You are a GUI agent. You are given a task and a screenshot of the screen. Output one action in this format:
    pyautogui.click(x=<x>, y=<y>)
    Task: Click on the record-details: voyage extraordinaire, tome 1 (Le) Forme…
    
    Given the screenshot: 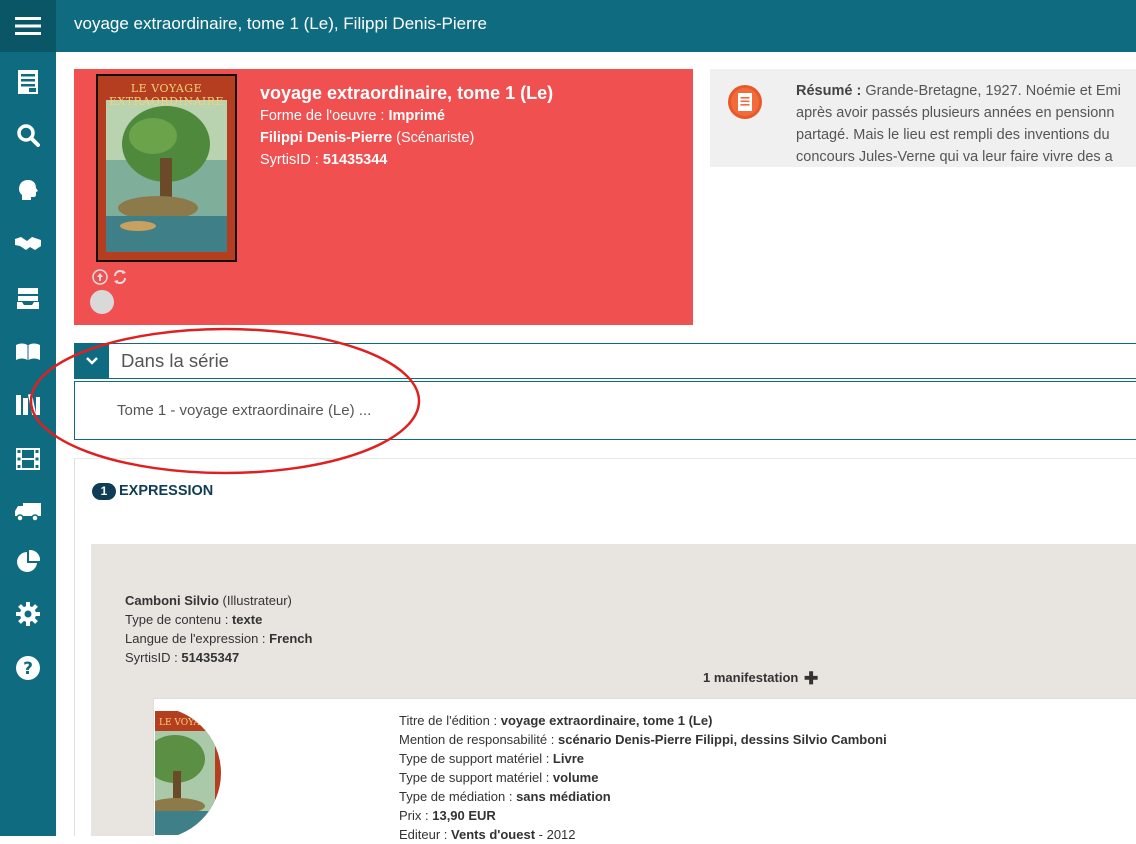 What is the action you would take?
    pyautogui.click(x=406, y=126)
    